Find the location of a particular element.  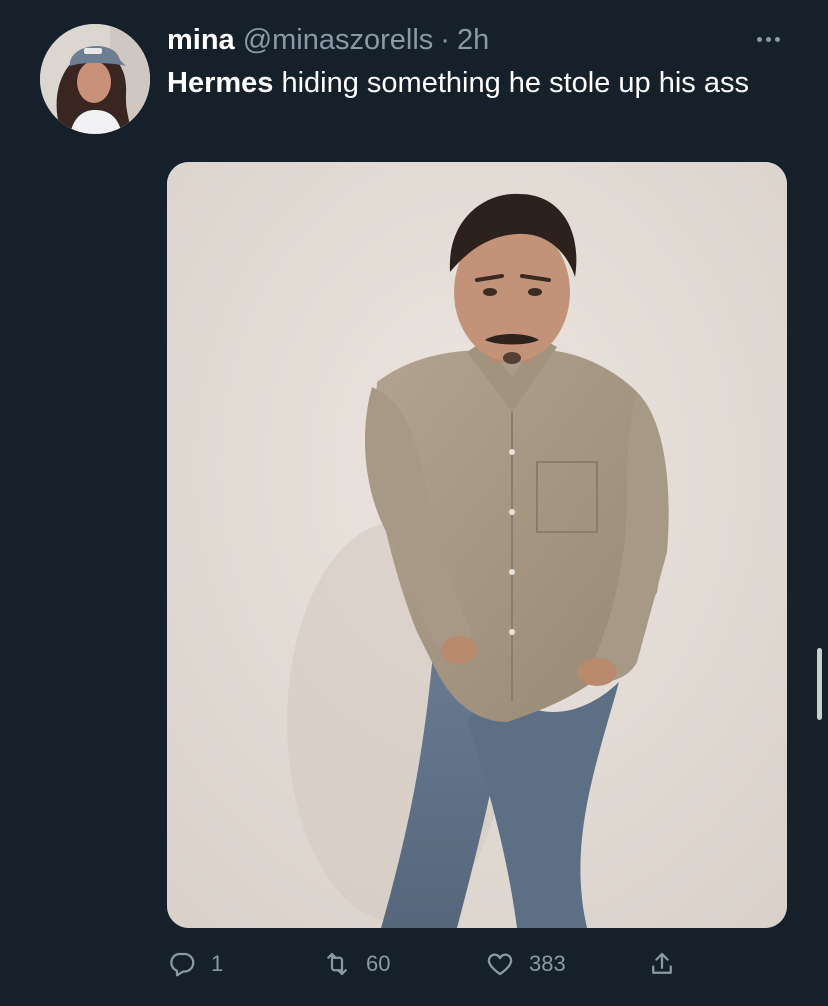

tweet-actions: 1 60 383 is located at coordinates (477, 964).